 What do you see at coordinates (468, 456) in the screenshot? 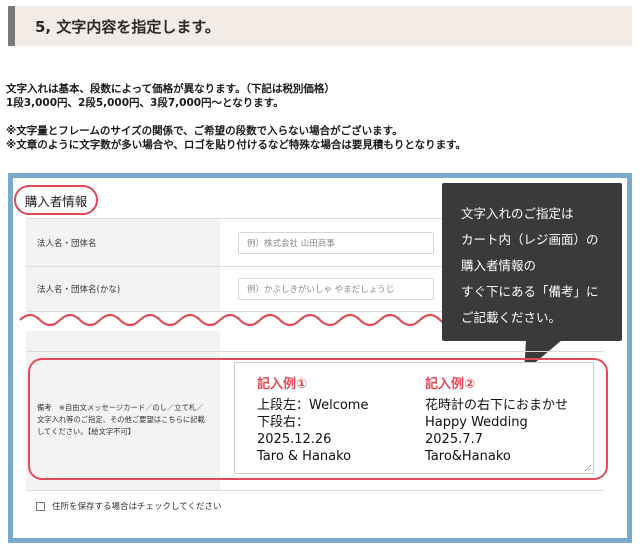
I see `example-2-line-4: Taro&Hanako` at bounding box center [468, 456].